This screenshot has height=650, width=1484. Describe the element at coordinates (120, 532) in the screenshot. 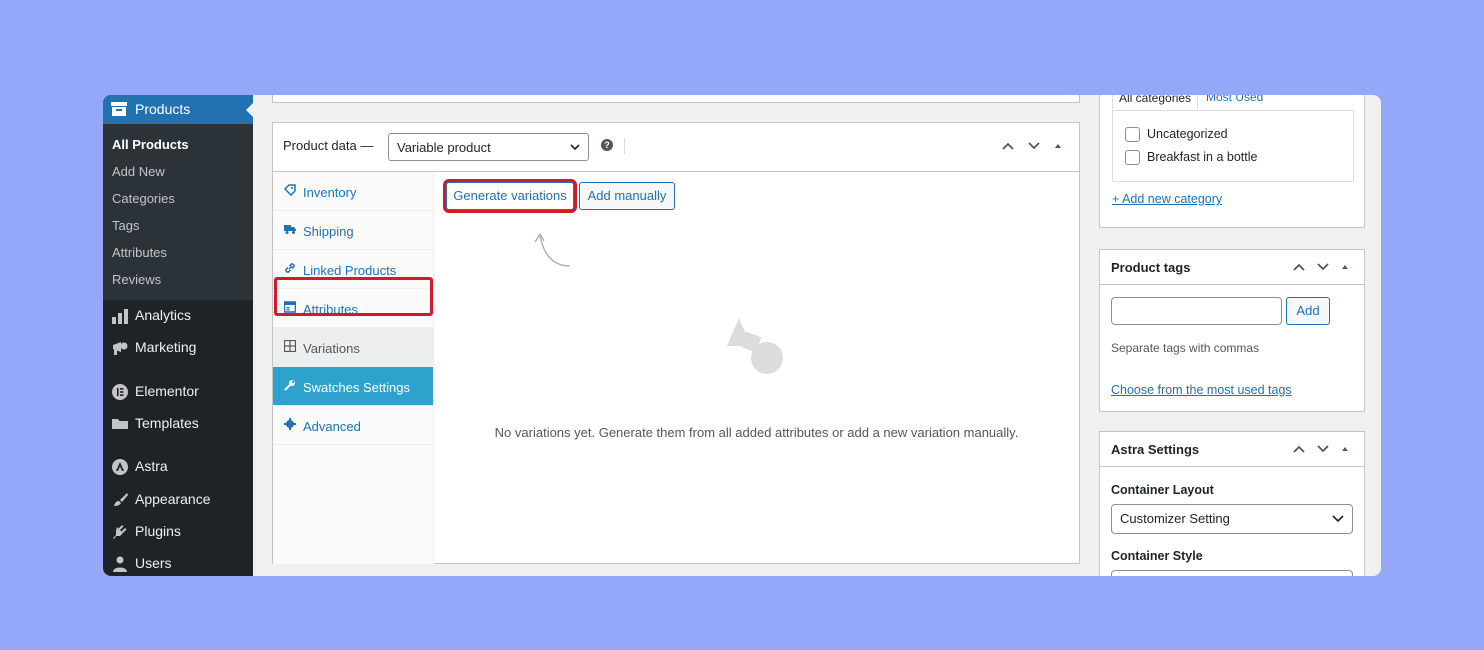

I see `plug-icon` at that location.